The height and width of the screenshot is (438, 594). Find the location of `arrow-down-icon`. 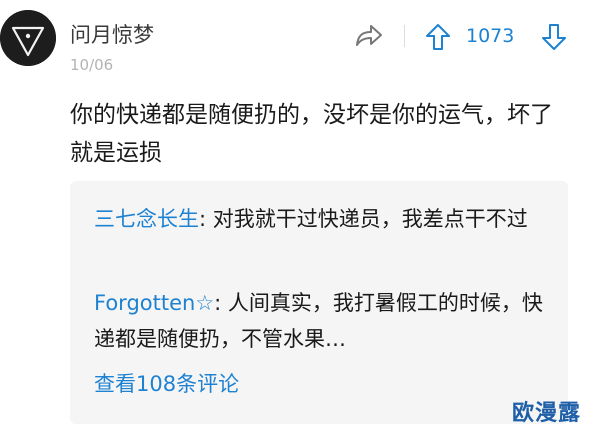

arrow-down-icon is located at coordinates (554, 37).